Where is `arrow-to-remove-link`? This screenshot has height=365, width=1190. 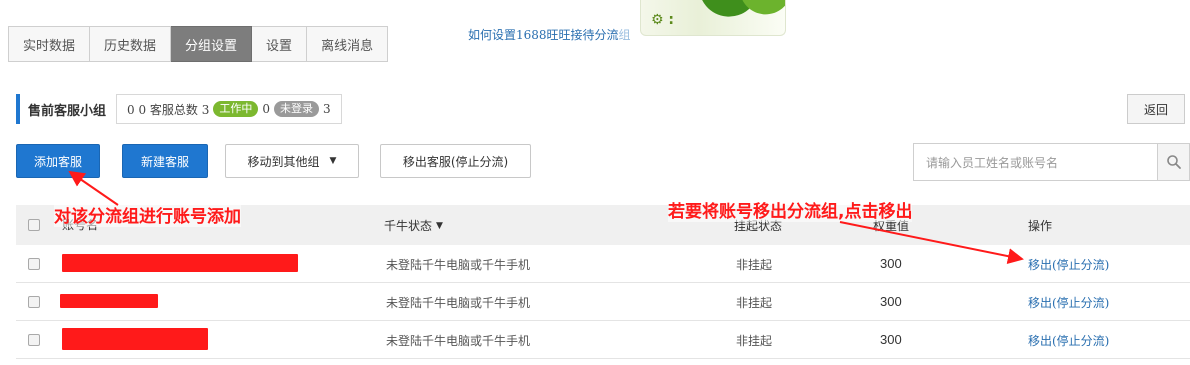 arrow-to-remove-link is located at coordinates (931, 243).